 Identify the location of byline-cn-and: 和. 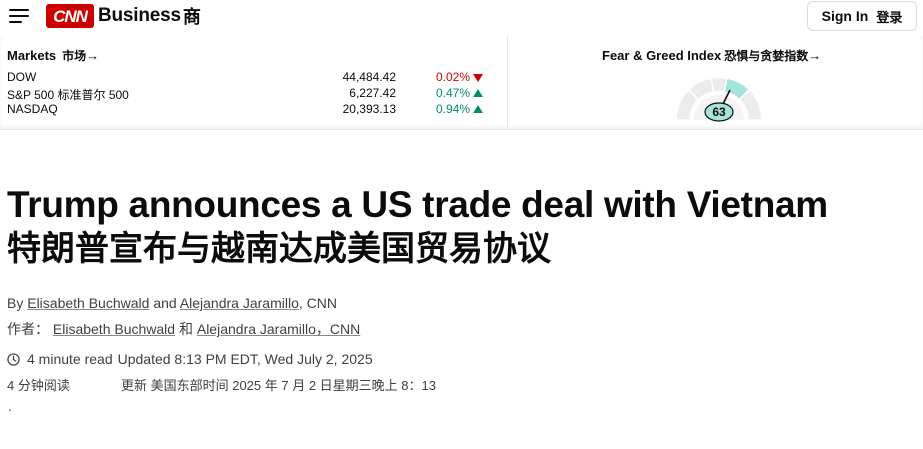
(185, 329).